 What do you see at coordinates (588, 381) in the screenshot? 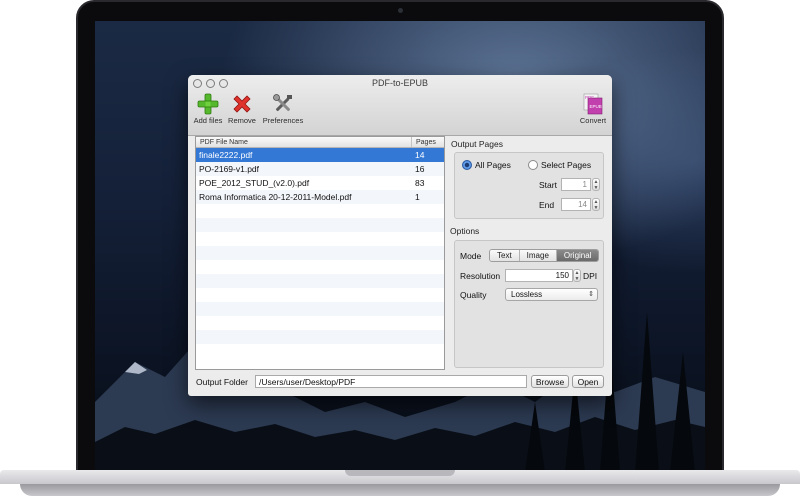
I see `open-button: Open` at bounding box center [588, 381].